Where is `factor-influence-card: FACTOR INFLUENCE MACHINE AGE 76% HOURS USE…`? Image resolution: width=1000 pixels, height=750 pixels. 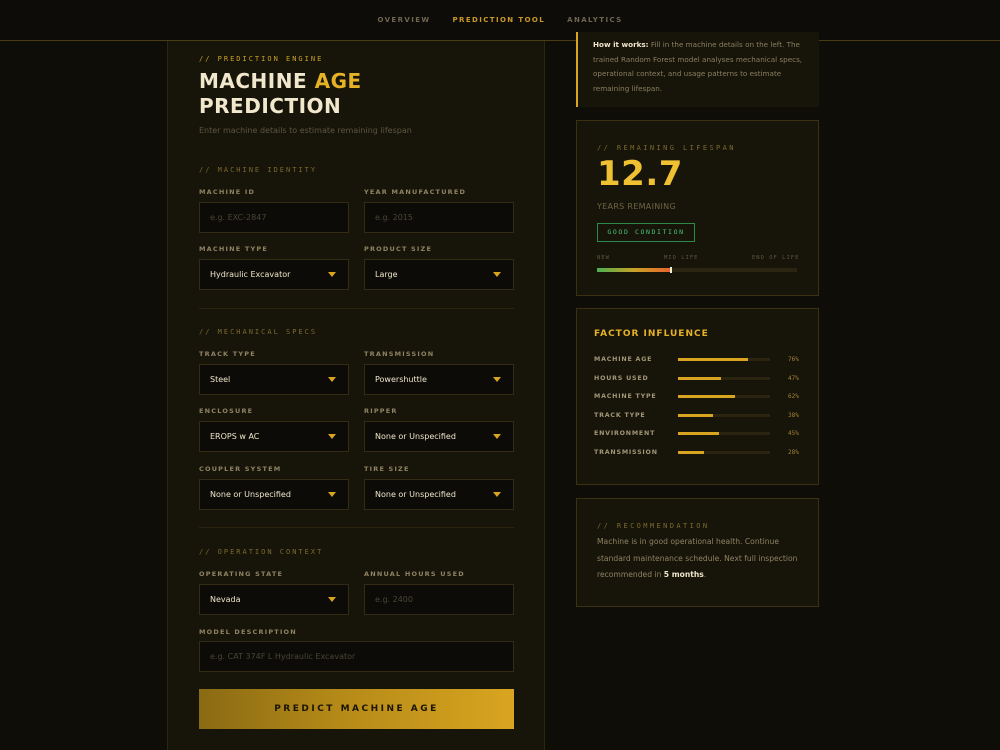
factor-influence-card: FACTOR INFLUENCE MACHINE AGE 76% HOURS USE… is located at coordinates (697, 396).